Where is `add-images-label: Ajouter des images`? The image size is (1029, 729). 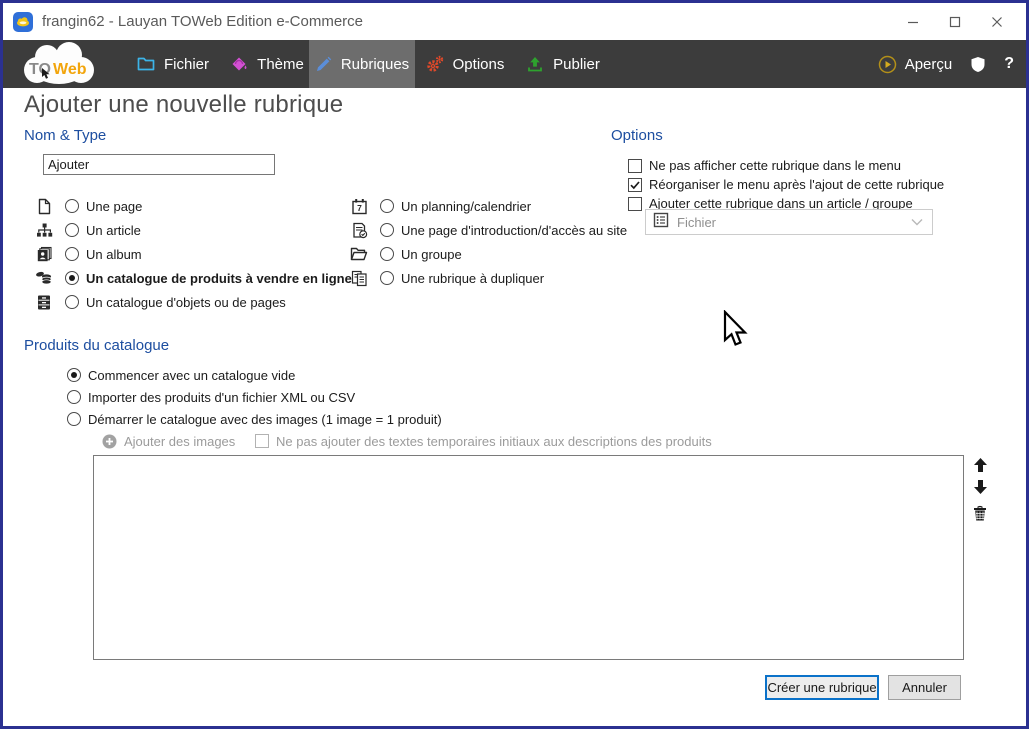 add-images-label: Ajouter des images is located at coordinates (180, 441).